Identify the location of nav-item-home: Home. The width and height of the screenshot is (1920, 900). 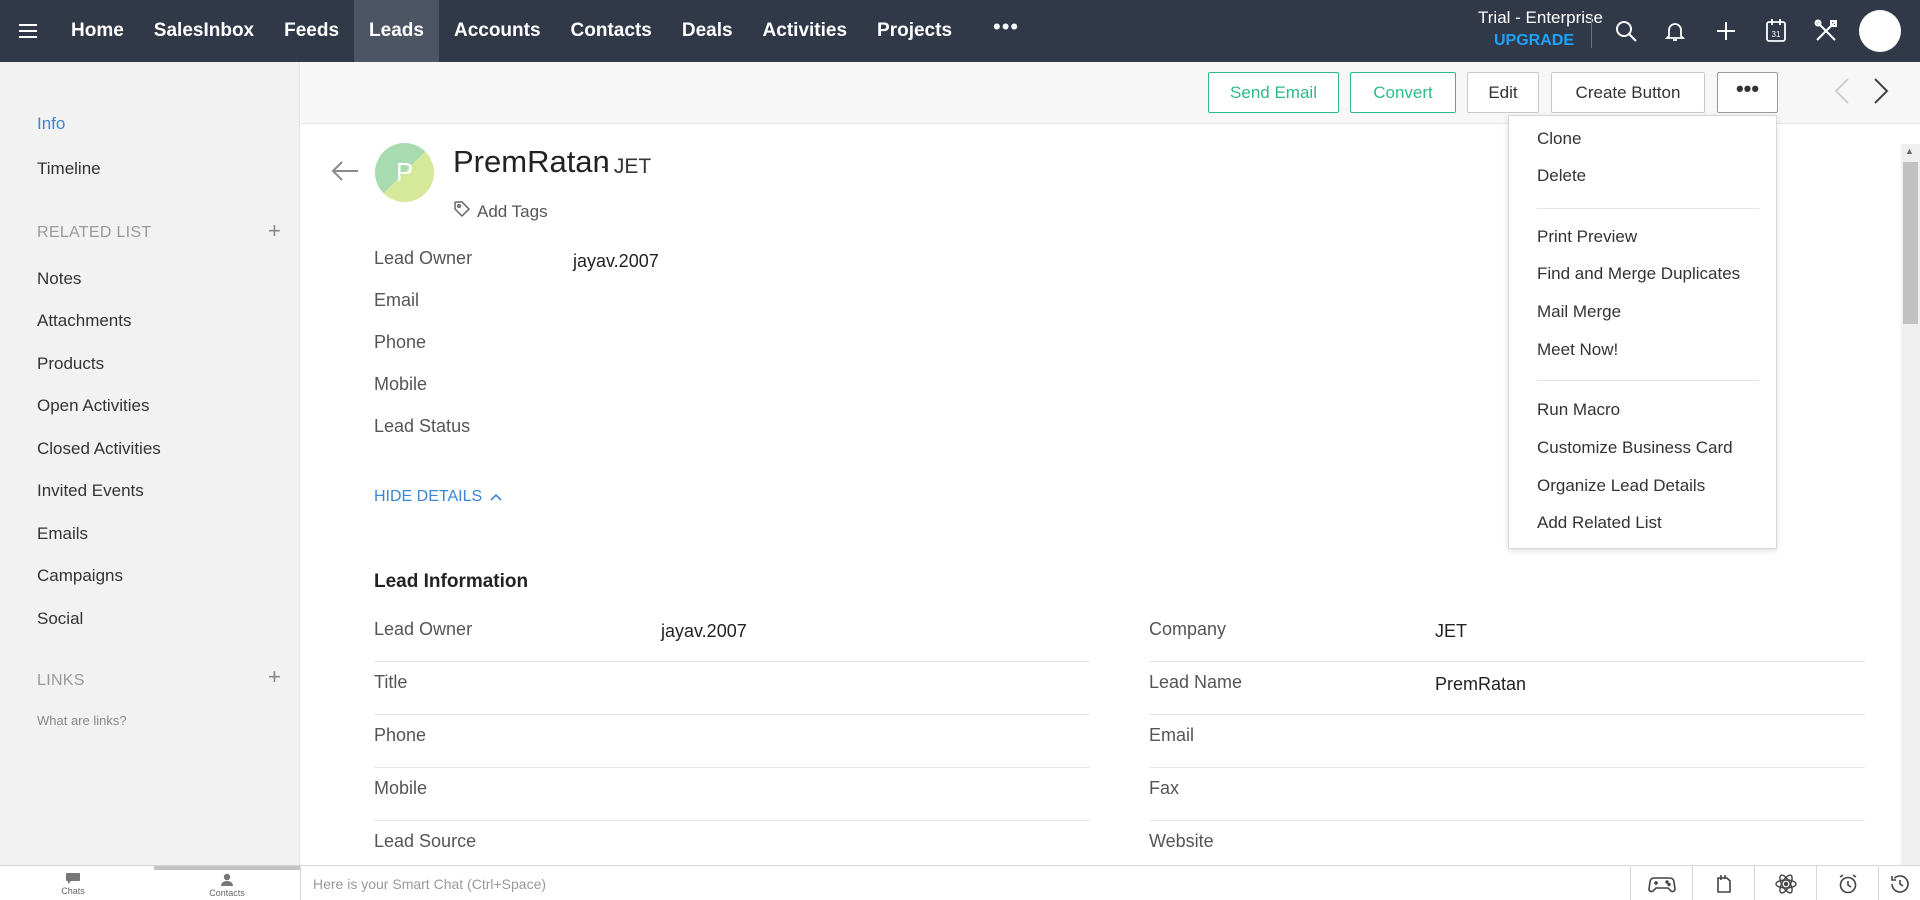
(97, 31).